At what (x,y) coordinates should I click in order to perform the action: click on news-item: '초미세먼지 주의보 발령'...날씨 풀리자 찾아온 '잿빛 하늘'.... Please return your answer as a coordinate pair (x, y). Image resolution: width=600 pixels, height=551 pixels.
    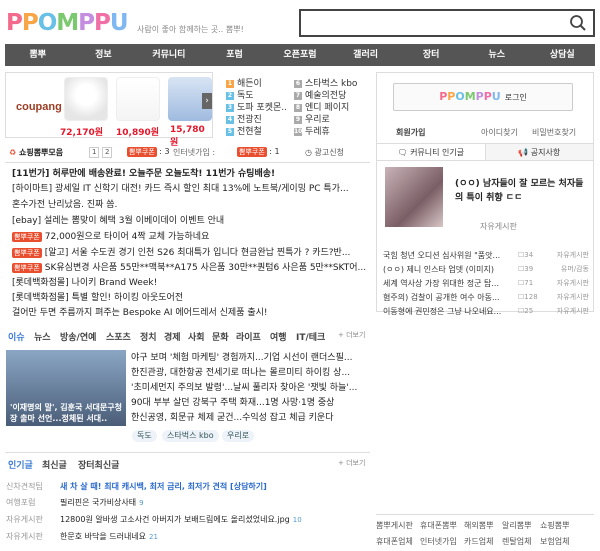
    Looking at the image, I should click on (251, 388).